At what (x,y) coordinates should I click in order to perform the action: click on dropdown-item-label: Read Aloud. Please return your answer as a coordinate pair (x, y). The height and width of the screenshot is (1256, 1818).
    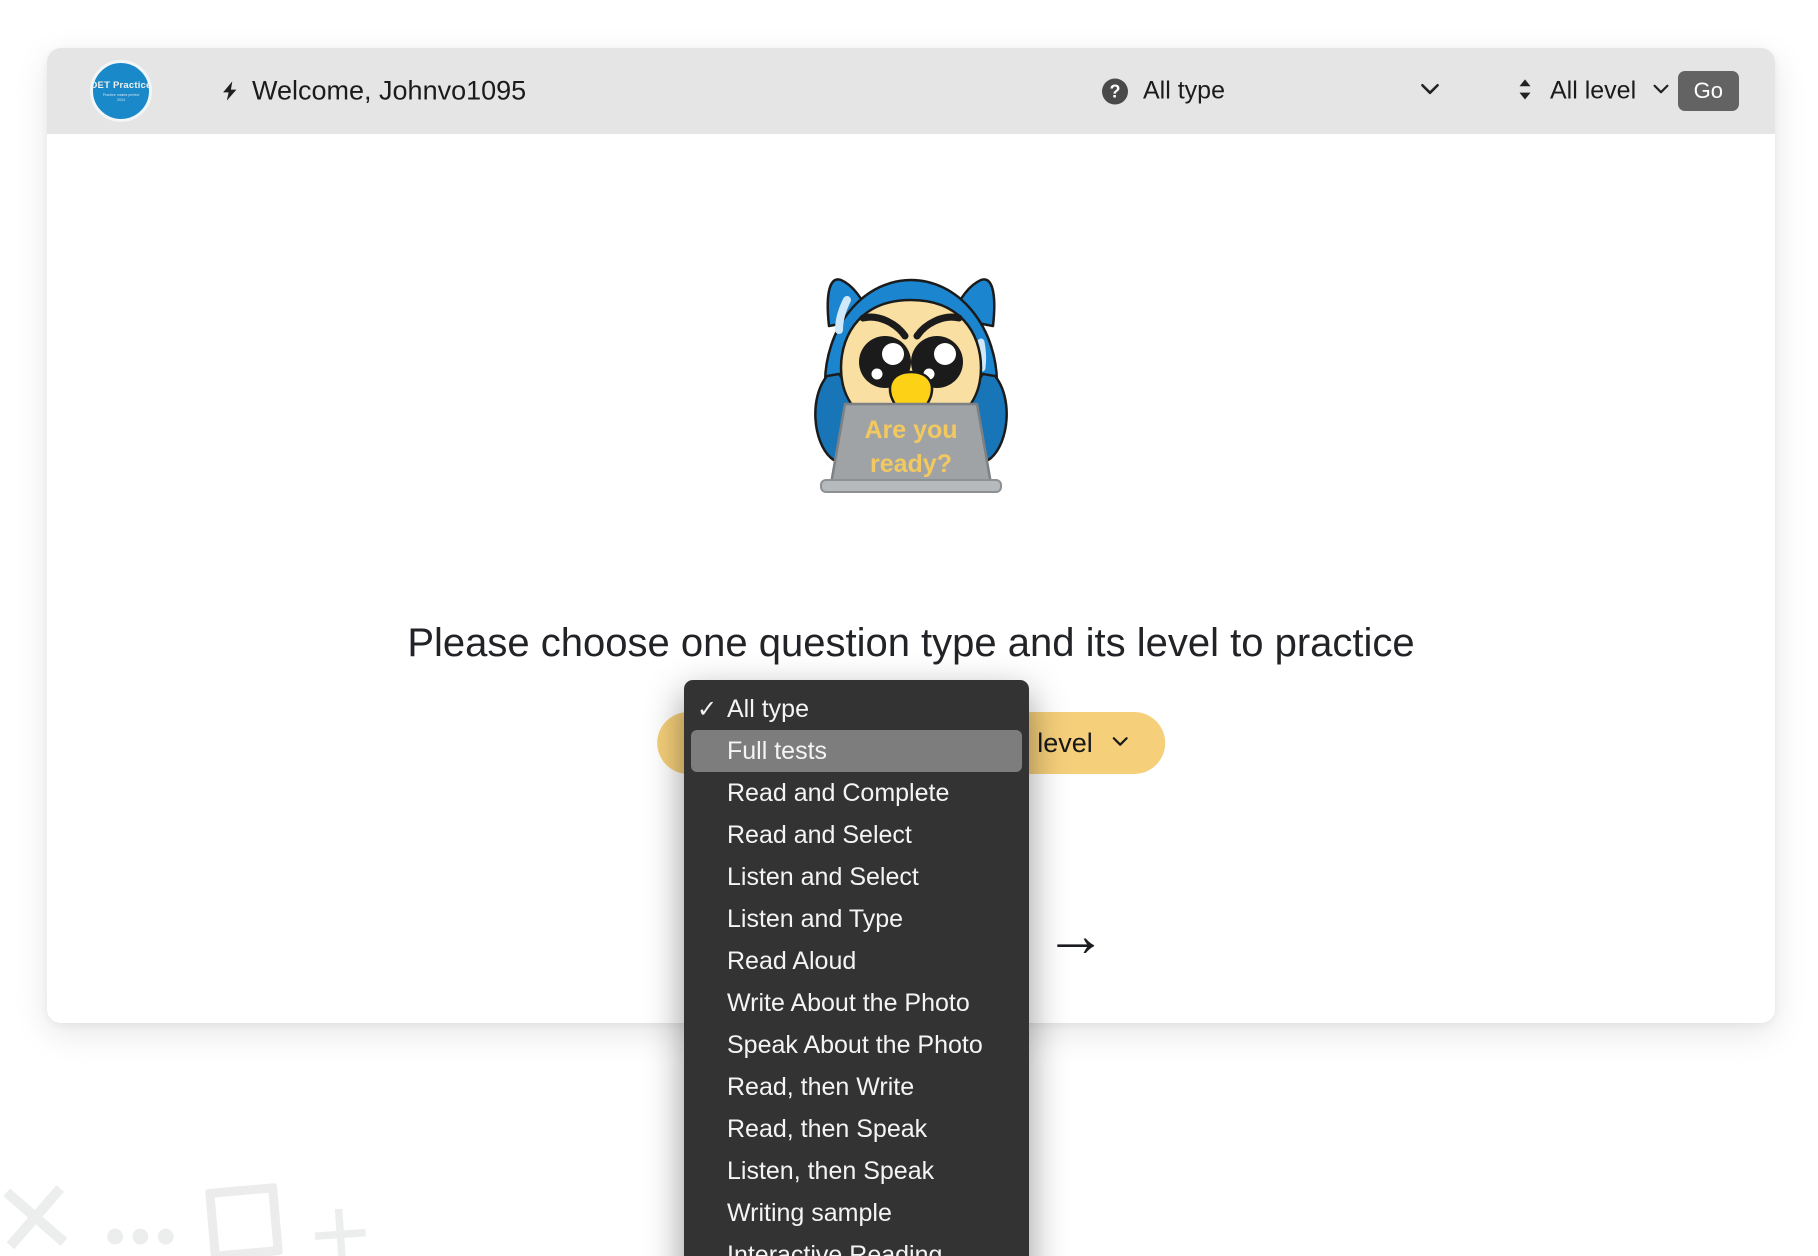
    Looking at the image, I should click on (792, 960).